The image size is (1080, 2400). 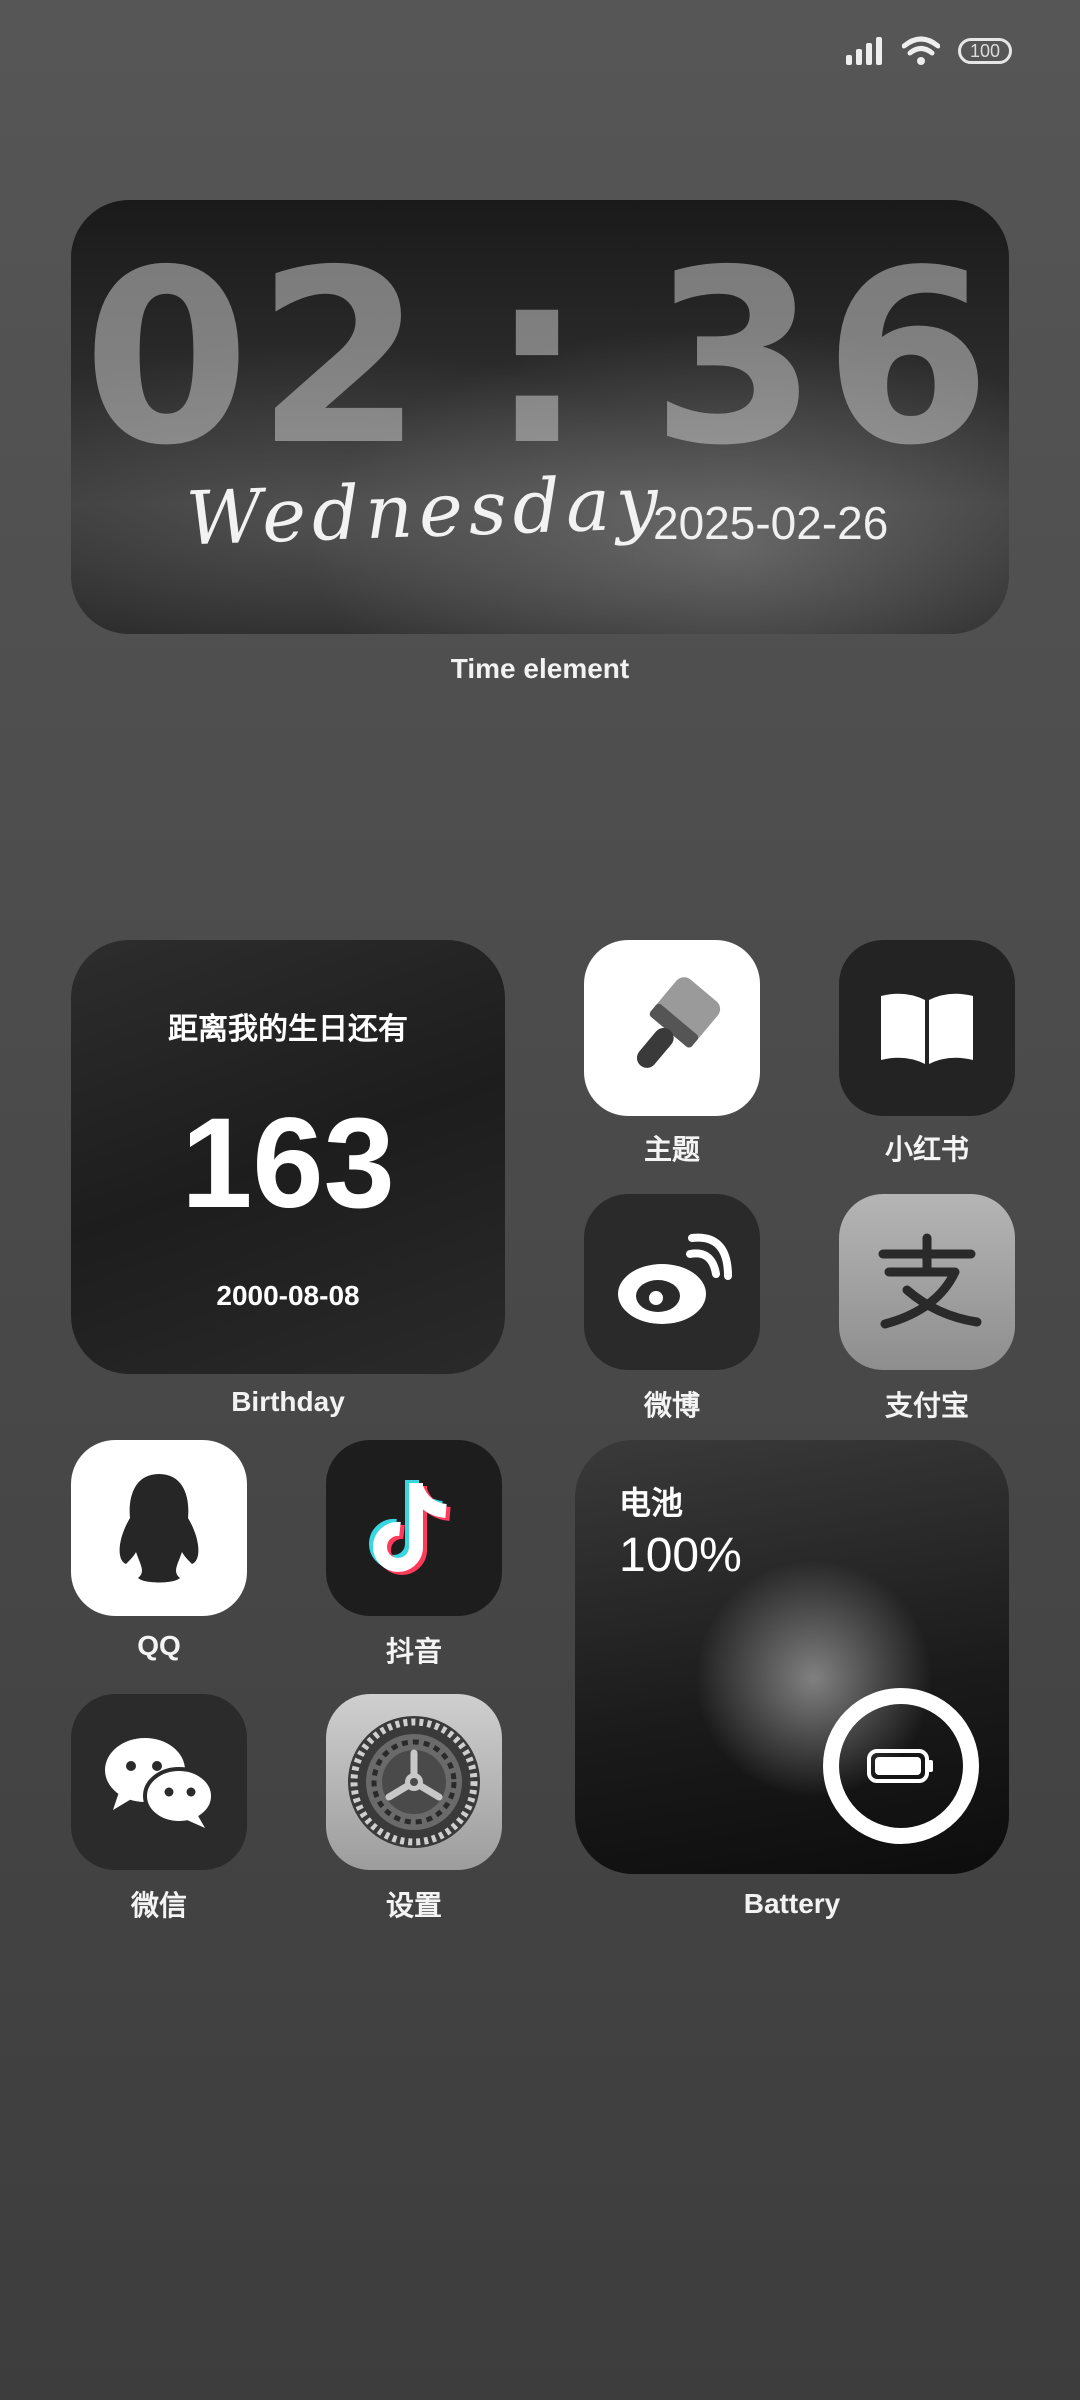 I want to click on app-settings-label: 设置, so click(x=413, y=1905).